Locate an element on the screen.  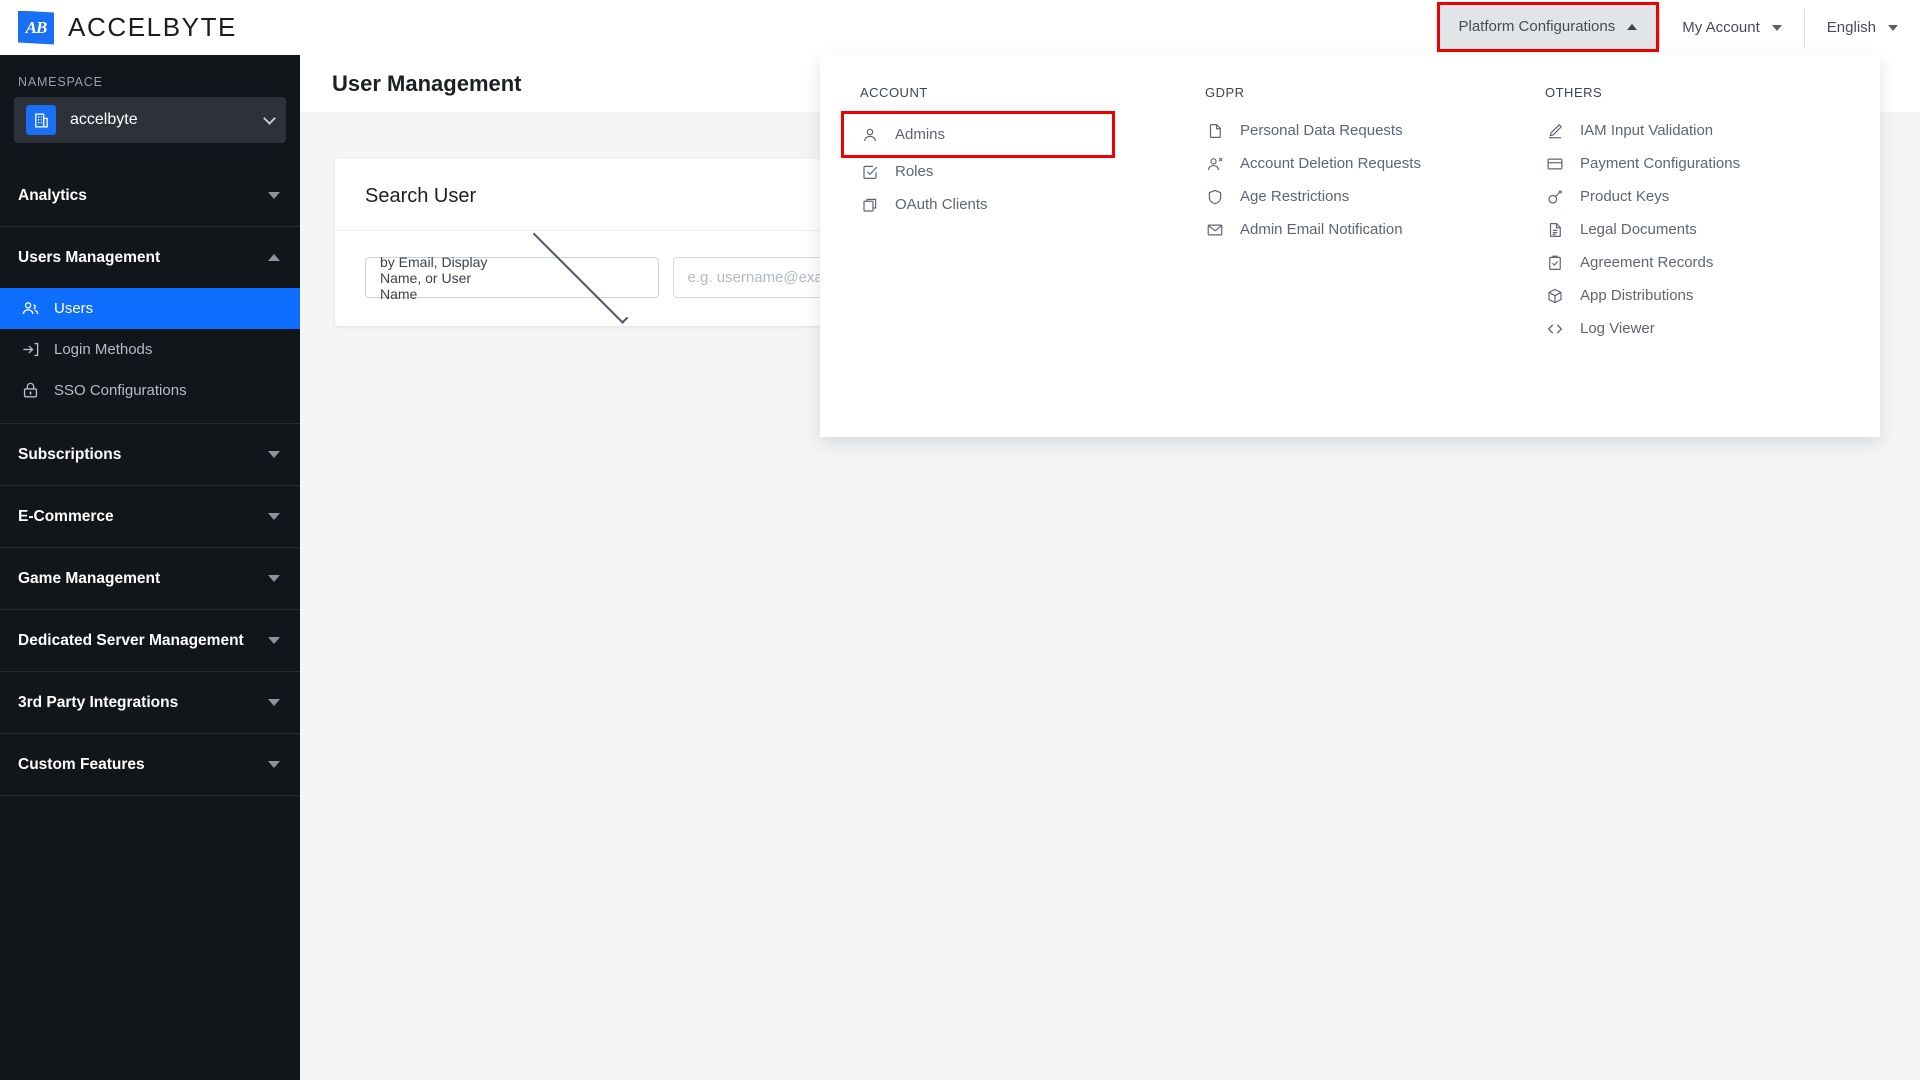
sidebar-group-label: Custom Features is located at coordinates (81, 764).